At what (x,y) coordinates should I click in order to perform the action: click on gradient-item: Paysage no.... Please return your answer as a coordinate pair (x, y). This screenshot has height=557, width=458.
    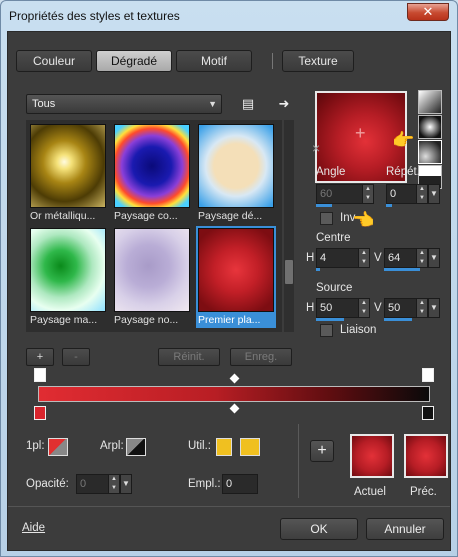
    Looking at the image, I should click on (152, 277).